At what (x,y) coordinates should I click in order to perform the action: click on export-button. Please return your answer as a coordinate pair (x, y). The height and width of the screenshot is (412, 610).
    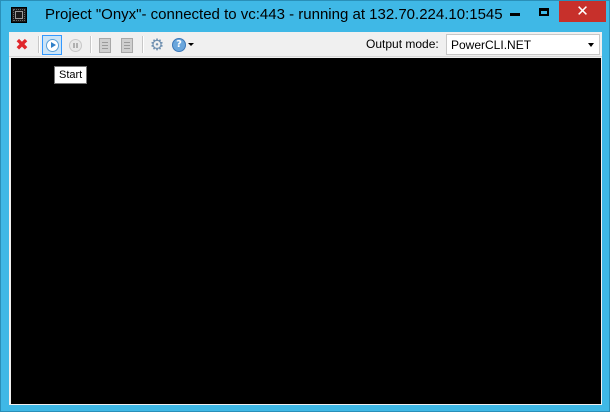
    Looking at the image, I should click on (127, 45).